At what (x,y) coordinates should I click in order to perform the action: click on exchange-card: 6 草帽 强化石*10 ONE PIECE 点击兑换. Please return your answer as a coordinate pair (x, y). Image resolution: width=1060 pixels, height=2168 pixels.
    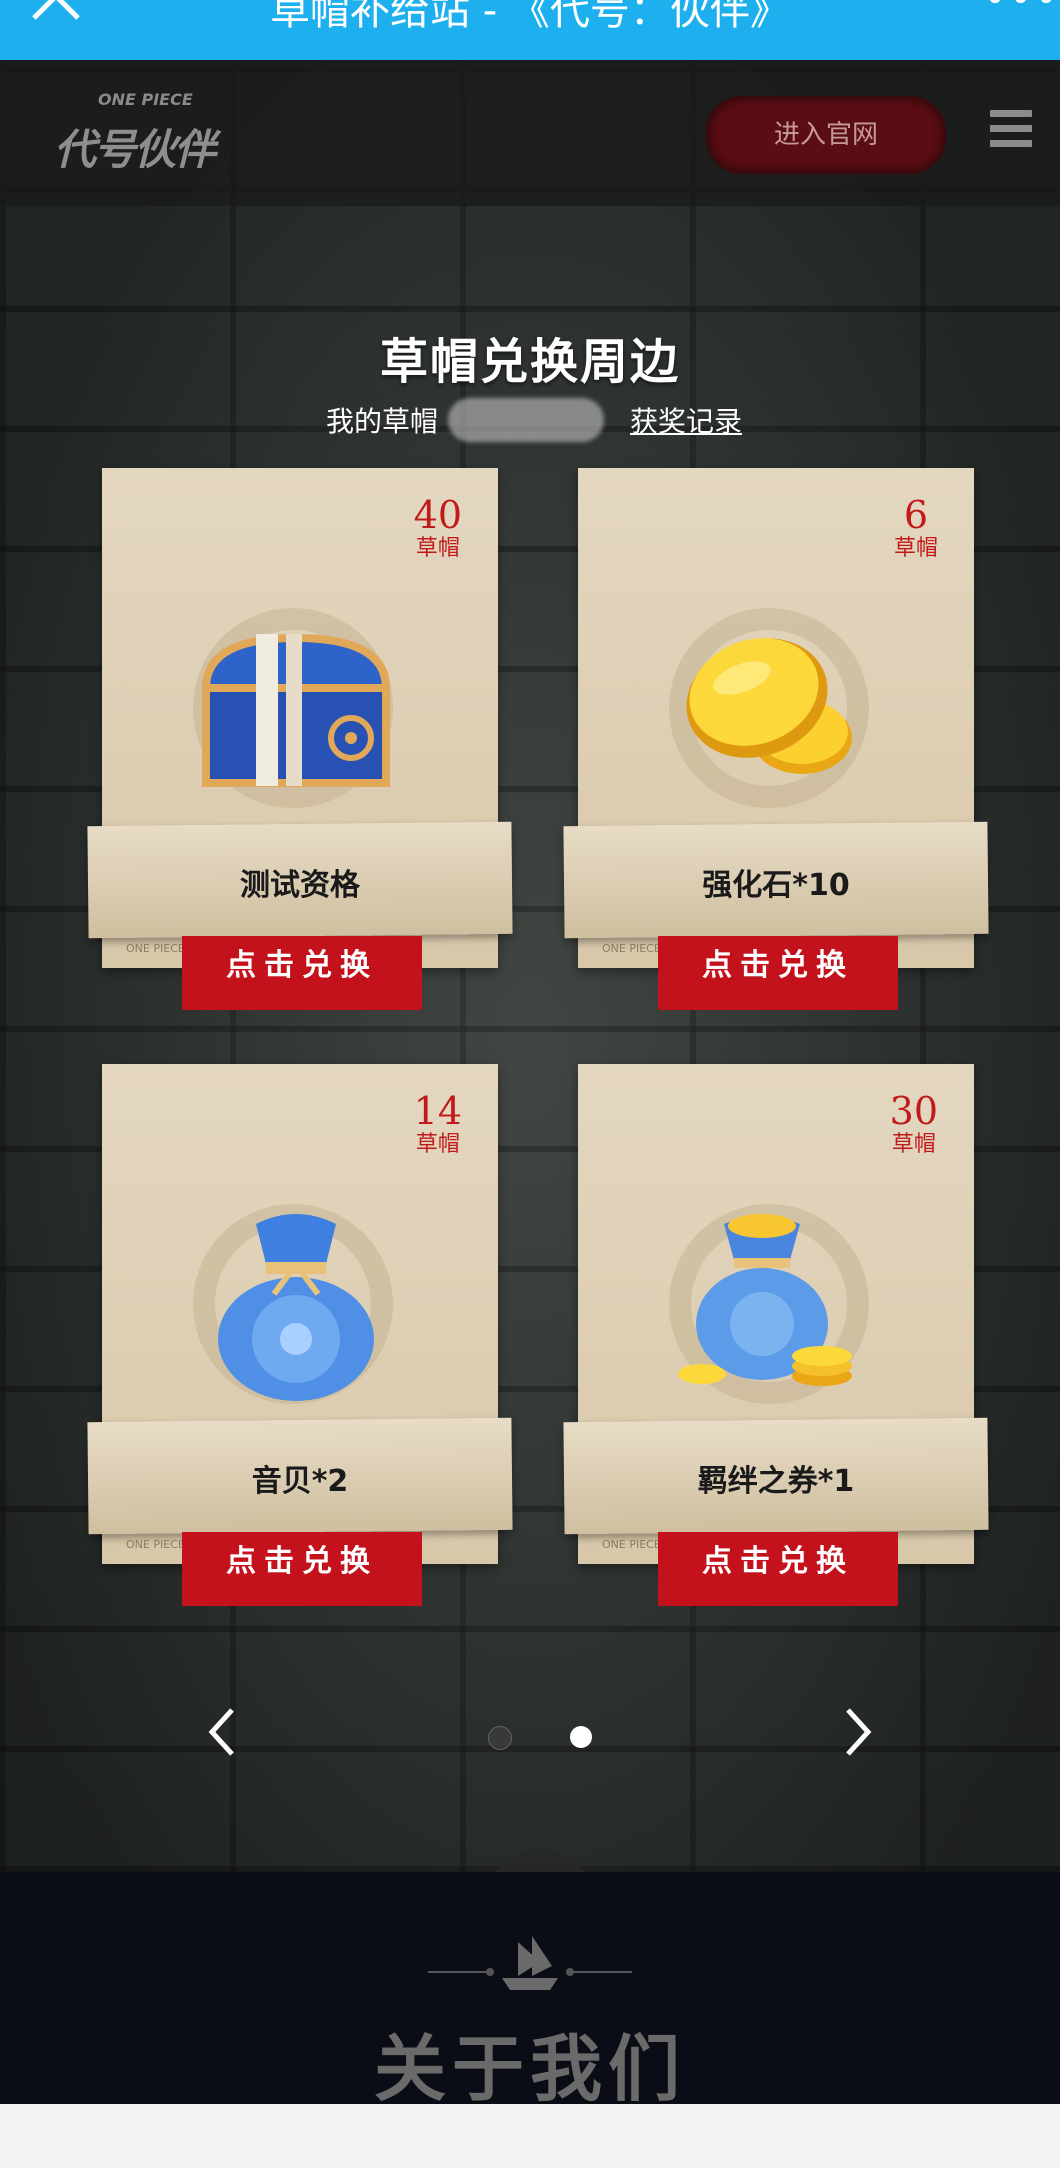
    Looking at the image, I should click on (776, 739).